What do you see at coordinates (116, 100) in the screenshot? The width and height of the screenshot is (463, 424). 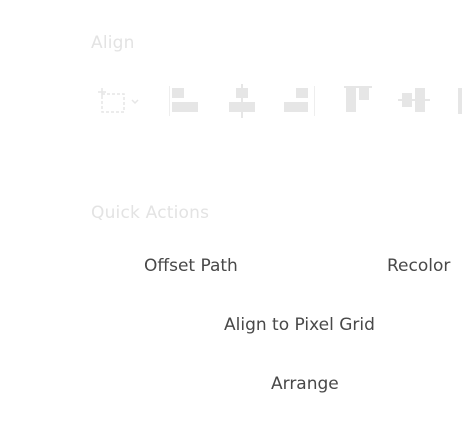 I see `align-to-selection-icon` at bounding box center [116, 100].